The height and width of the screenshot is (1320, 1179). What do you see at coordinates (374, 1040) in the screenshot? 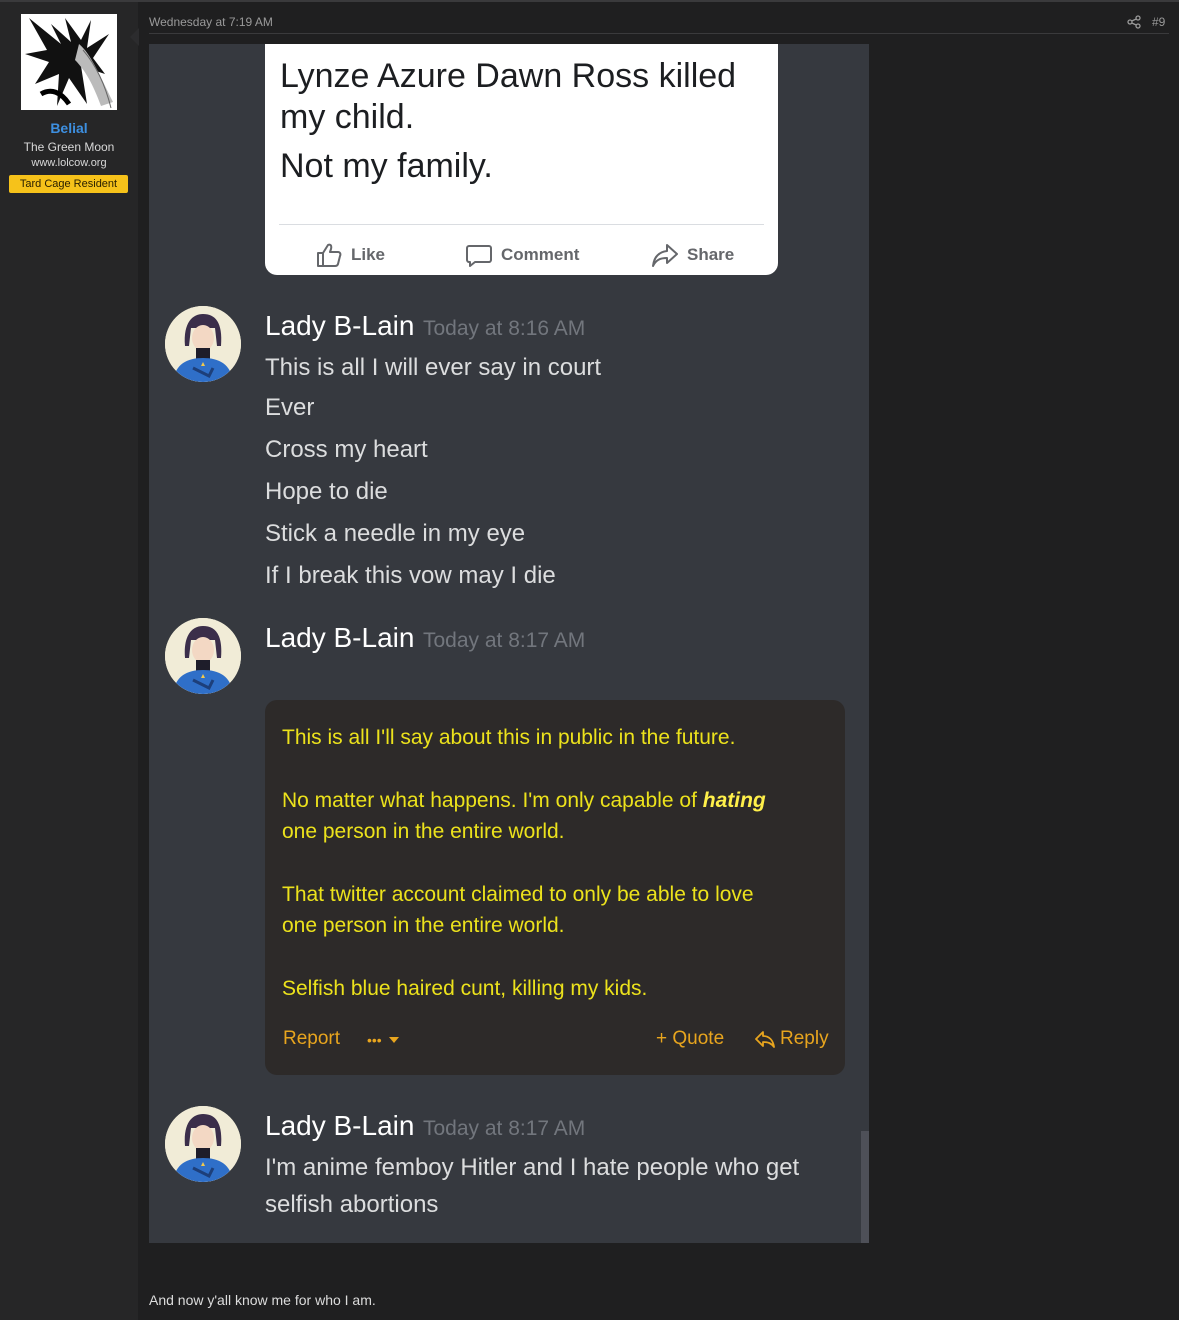
I see `more-dots-icon: •••` at bounding box center [374, 1040].